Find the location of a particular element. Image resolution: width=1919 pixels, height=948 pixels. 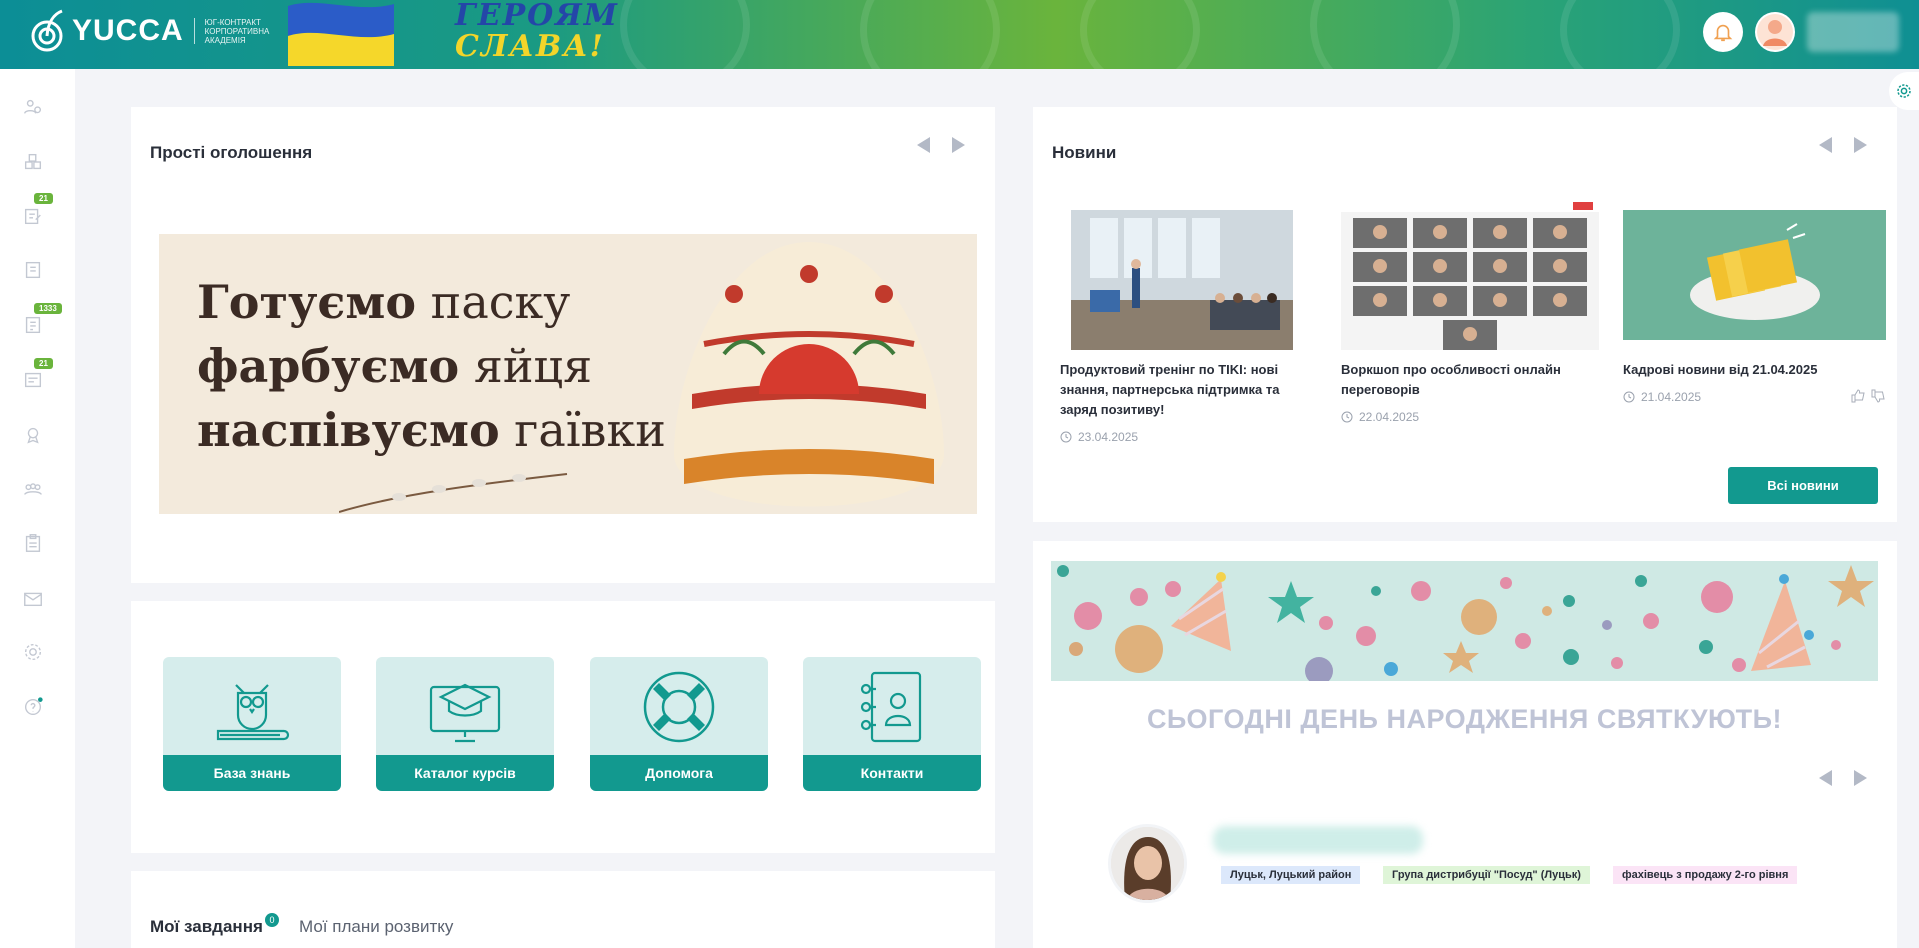

notifications-button is located at coordinates (1723, 32).